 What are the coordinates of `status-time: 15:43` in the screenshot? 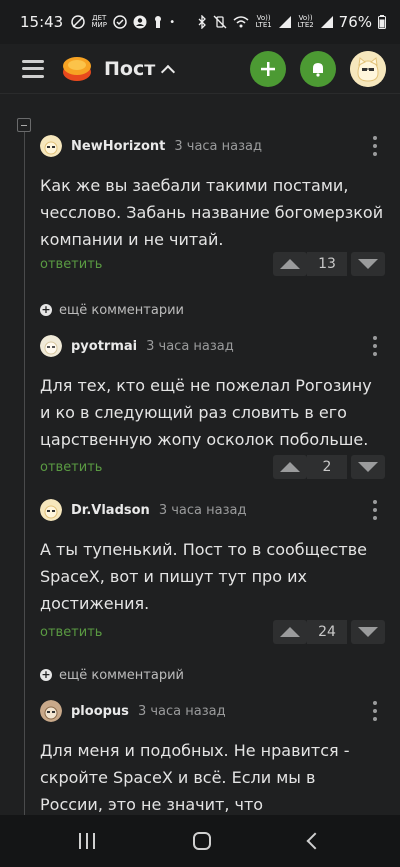 It's located at (42, 22).